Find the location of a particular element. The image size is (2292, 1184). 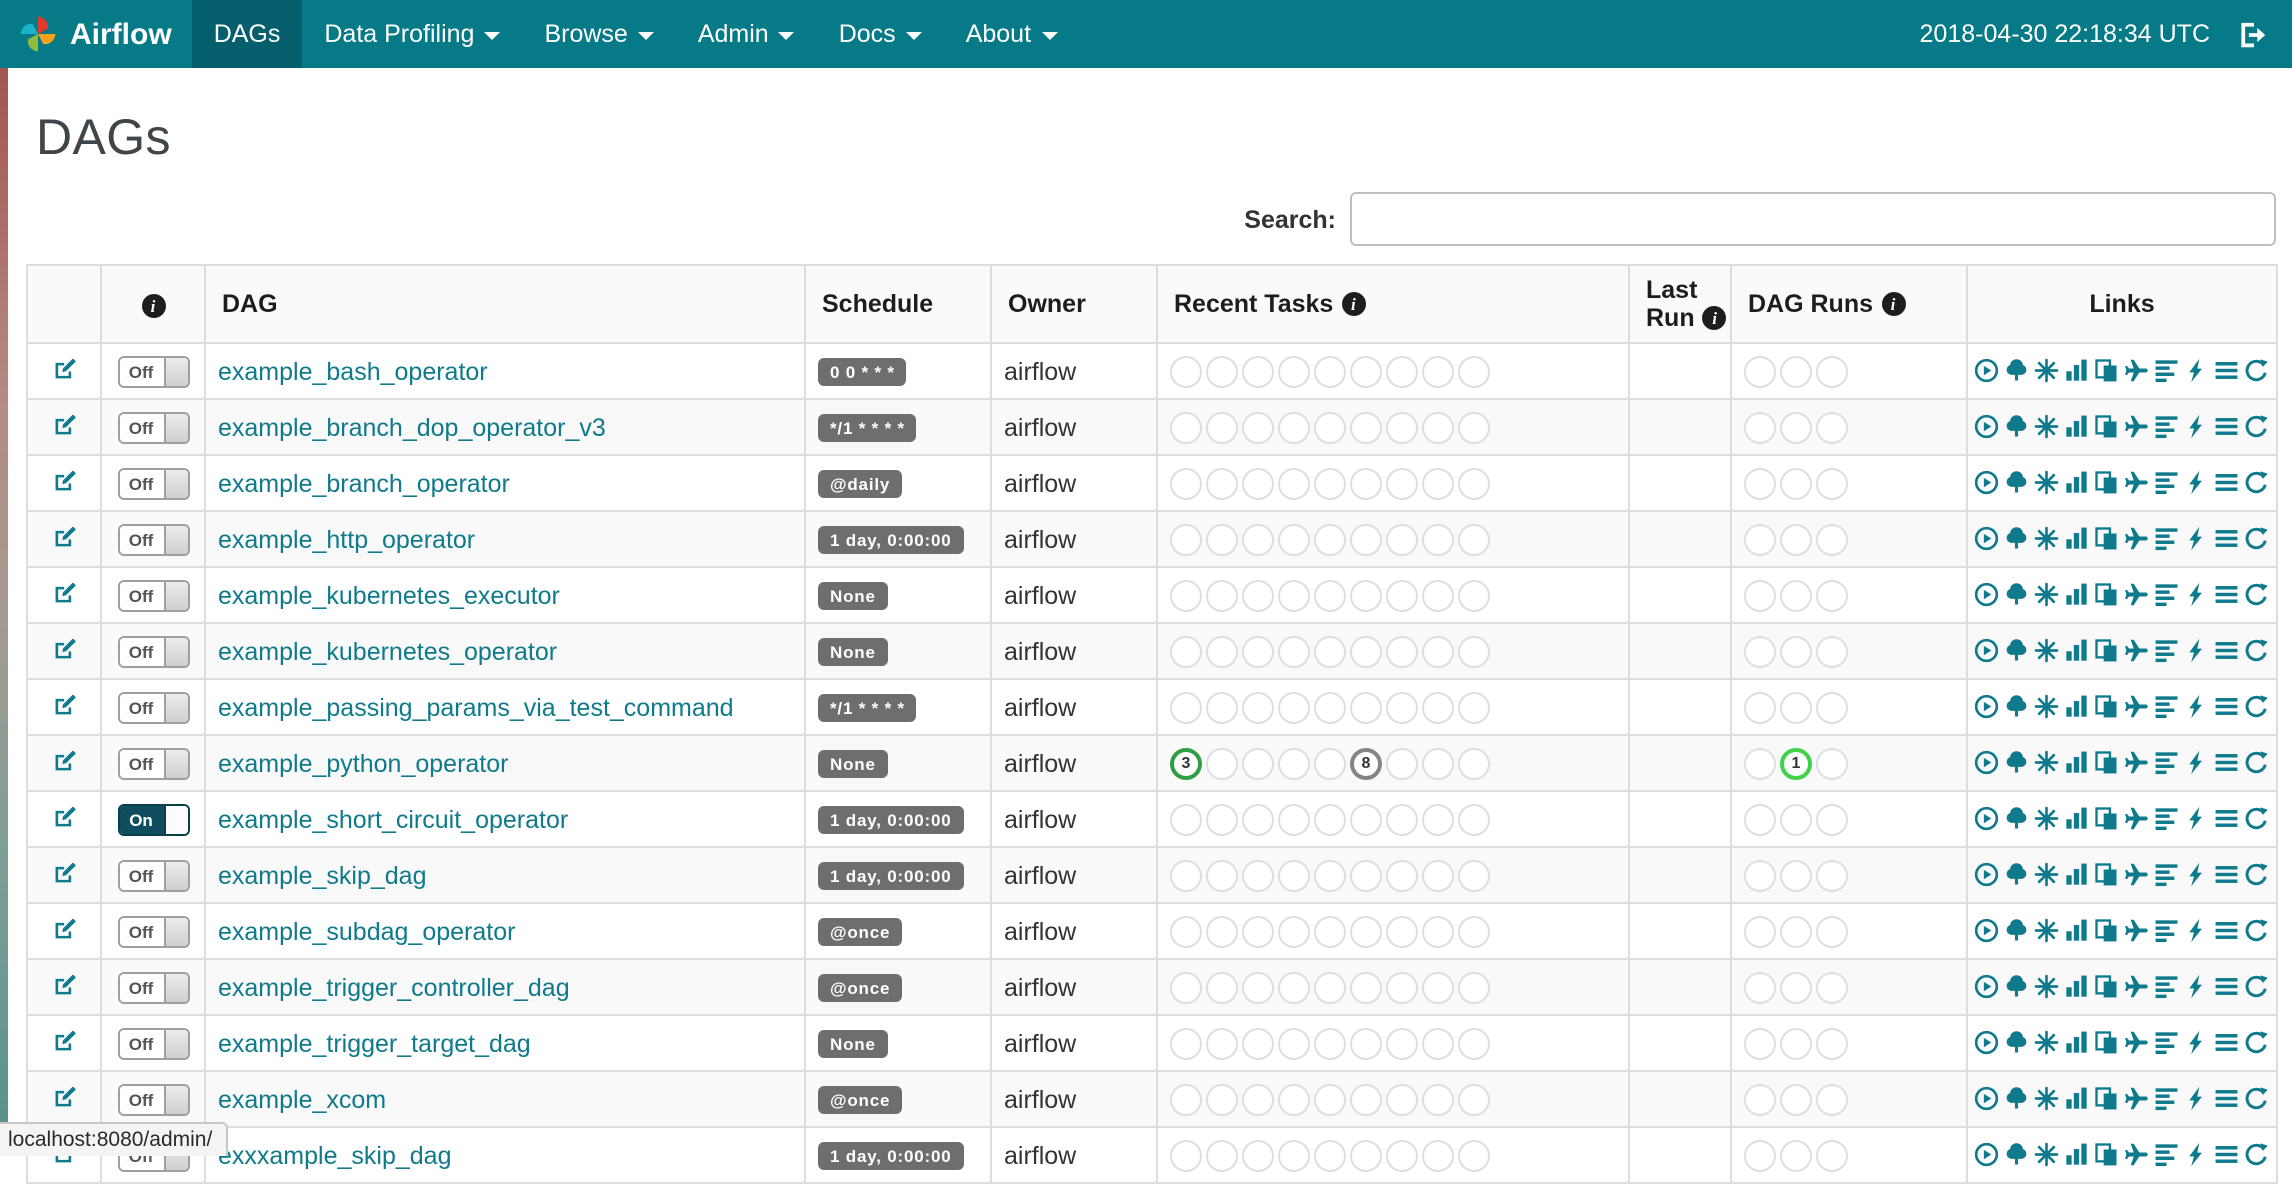

nav-item-admin: Admin is located at coordinates (746, 34).